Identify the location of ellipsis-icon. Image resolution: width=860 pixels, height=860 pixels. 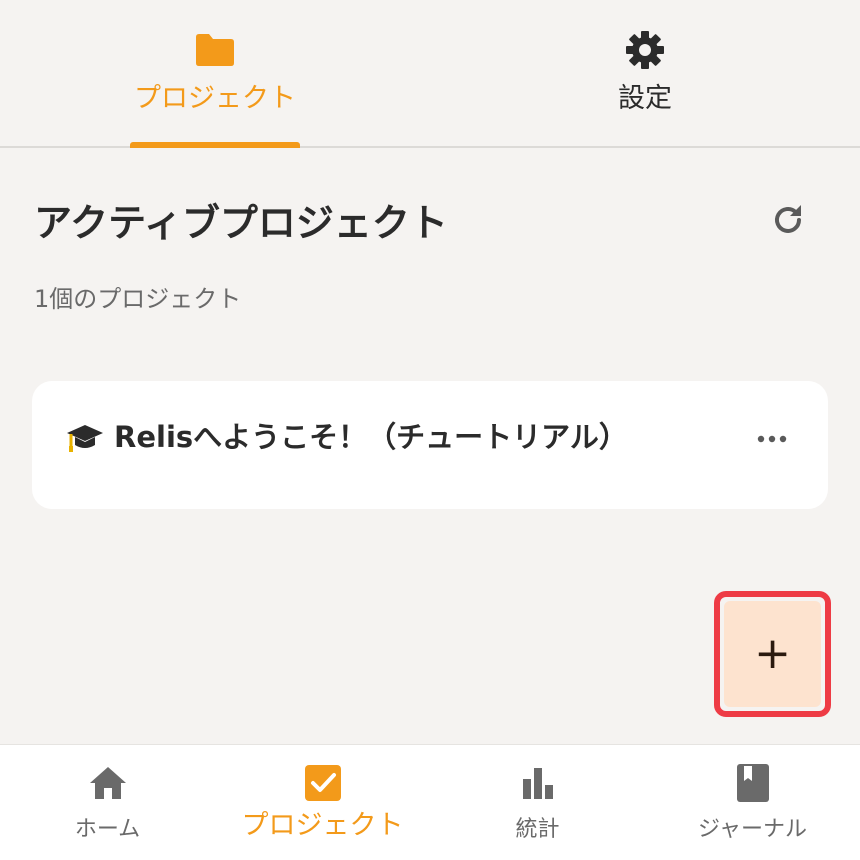
(772, 437).